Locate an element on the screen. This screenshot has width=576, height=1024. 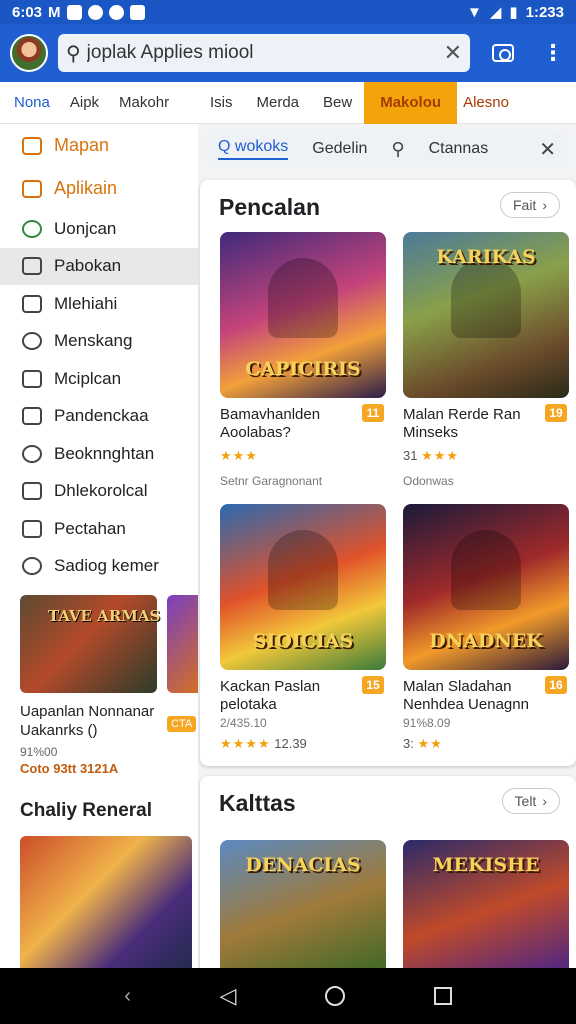
battery-icon: ▮ is located at coordinates (513, 12).